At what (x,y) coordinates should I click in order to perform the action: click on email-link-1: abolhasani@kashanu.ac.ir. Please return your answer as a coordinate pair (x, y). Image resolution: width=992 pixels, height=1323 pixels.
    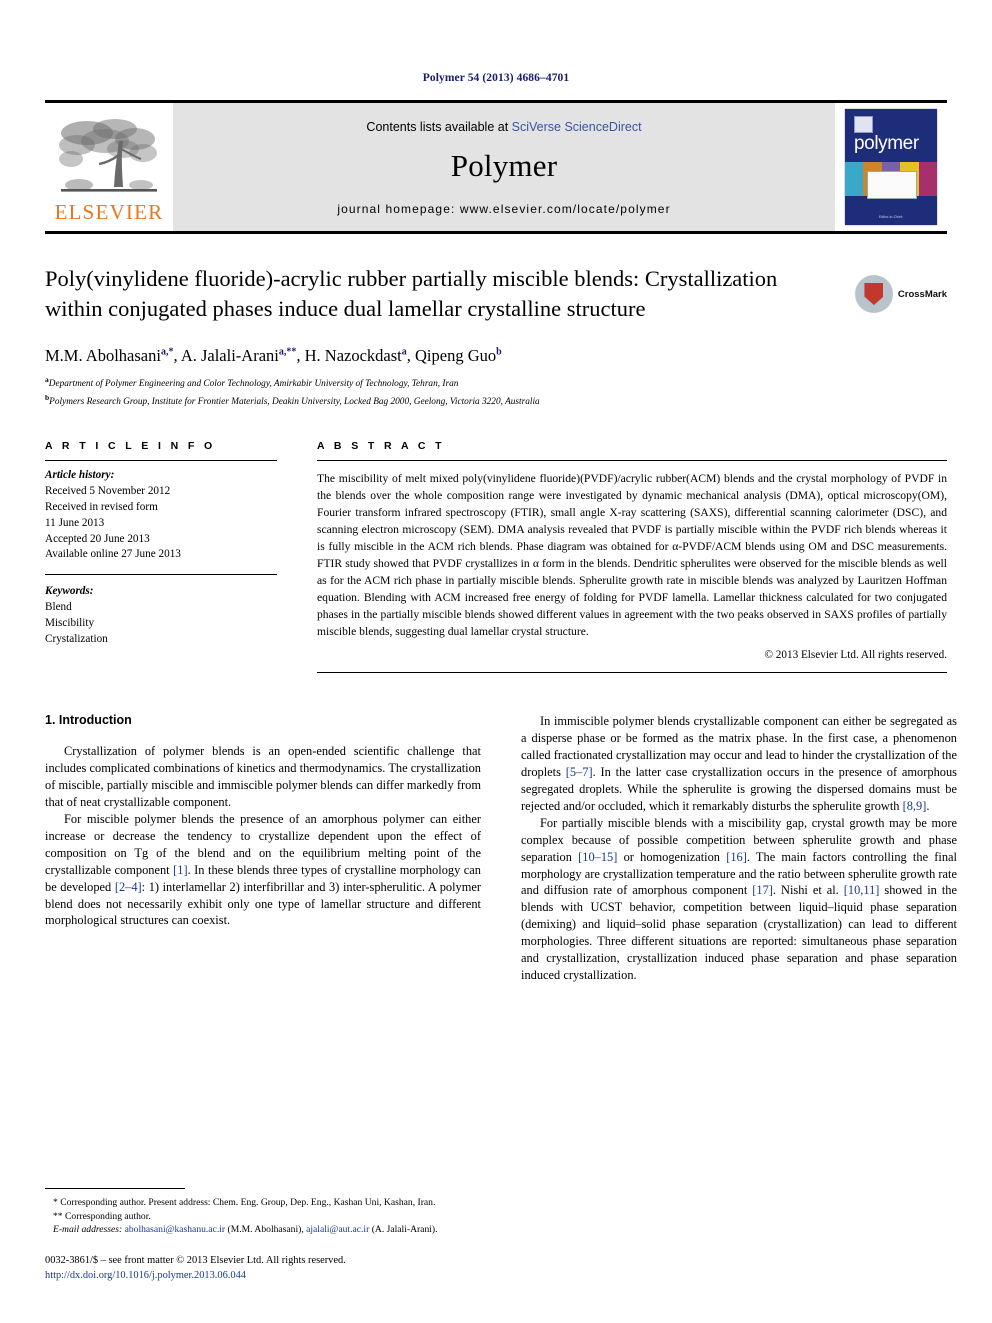
    Looking at the image, I should click on (175, 1229).